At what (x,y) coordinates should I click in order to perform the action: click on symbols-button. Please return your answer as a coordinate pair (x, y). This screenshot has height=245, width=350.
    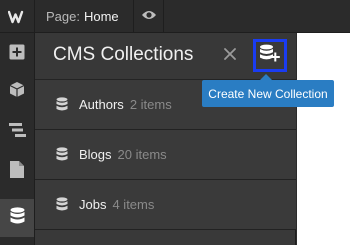
    Looking at the image, I should click on (17, 92).